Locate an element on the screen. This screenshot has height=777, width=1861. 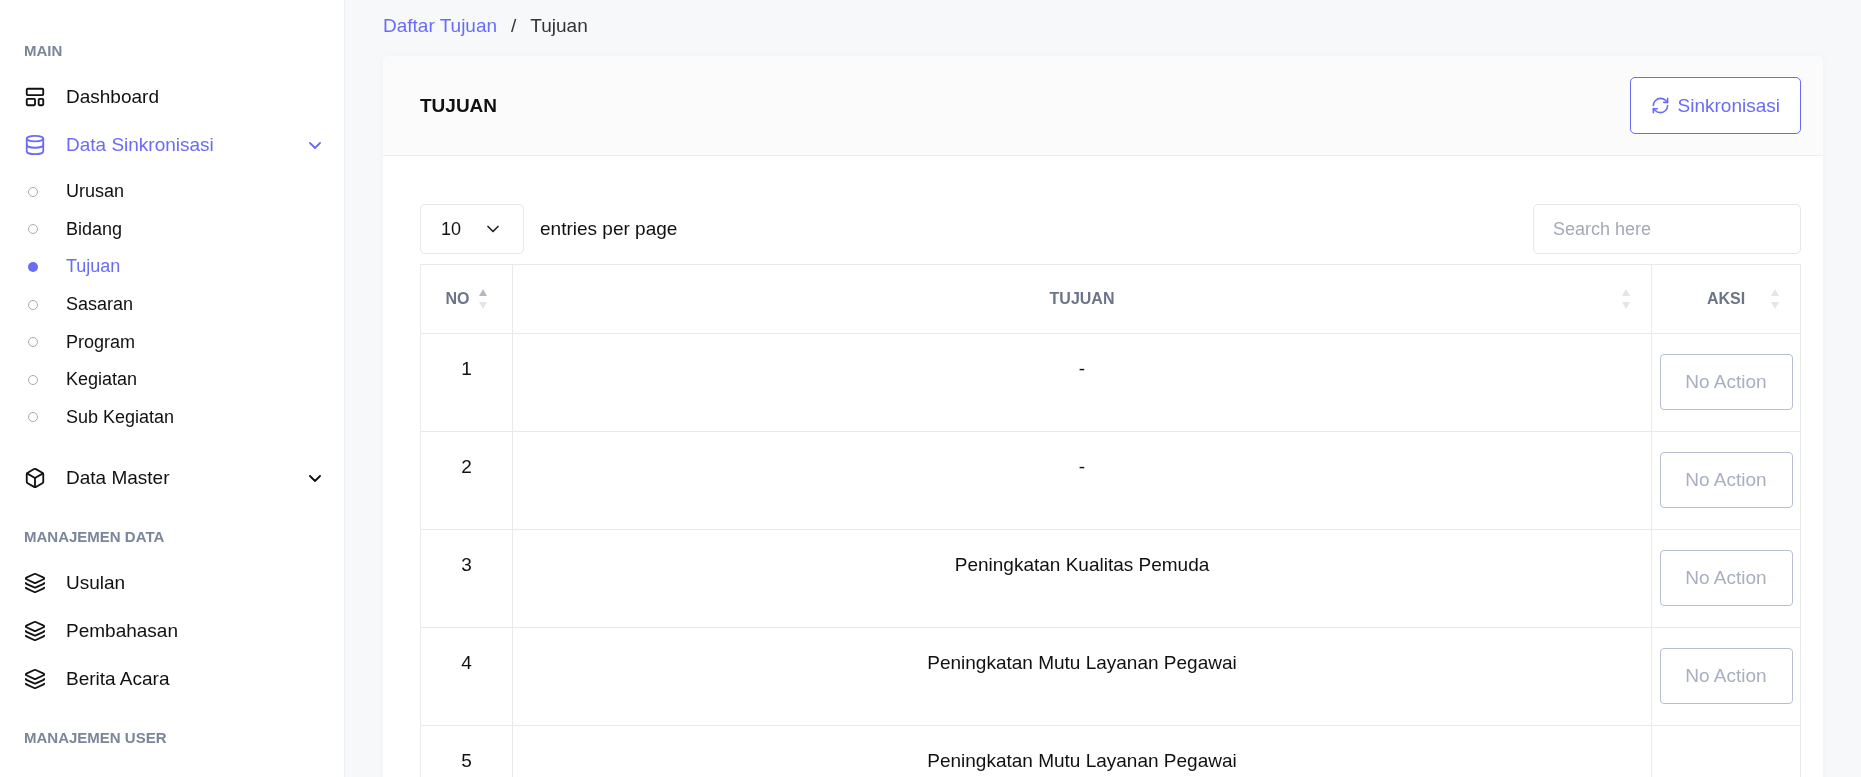
card-title: TUJUAN is located at coordinates (459, 105).